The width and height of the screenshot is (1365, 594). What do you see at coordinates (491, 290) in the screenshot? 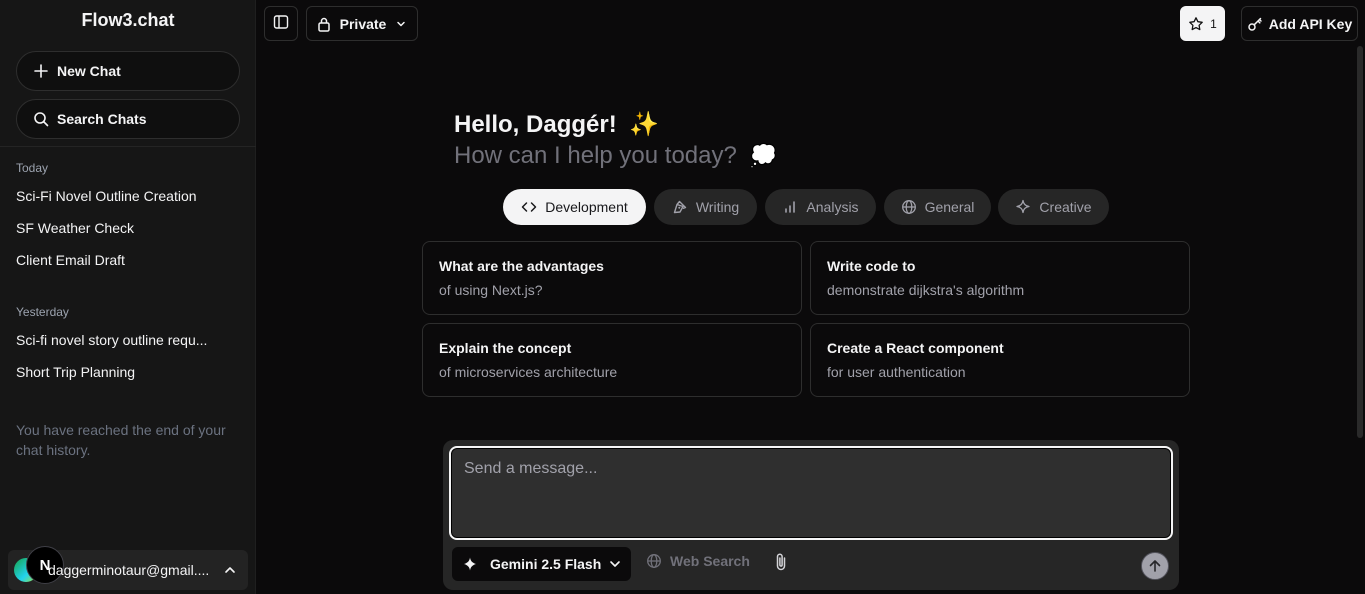
I see `suggestion-subtitle: of using Next.js?` at bounding box center [491, 290].